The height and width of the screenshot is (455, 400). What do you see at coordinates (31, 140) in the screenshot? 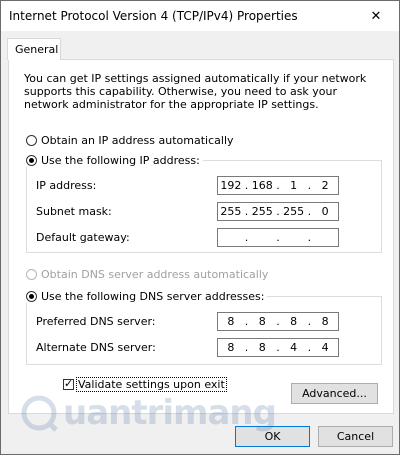
I see `radio-indicator` at bounding box center [31, 140].